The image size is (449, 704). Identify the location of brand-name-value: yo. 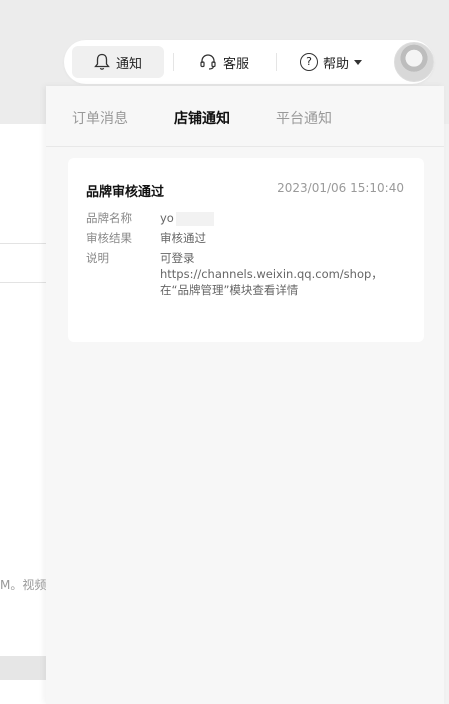
(167, 218).